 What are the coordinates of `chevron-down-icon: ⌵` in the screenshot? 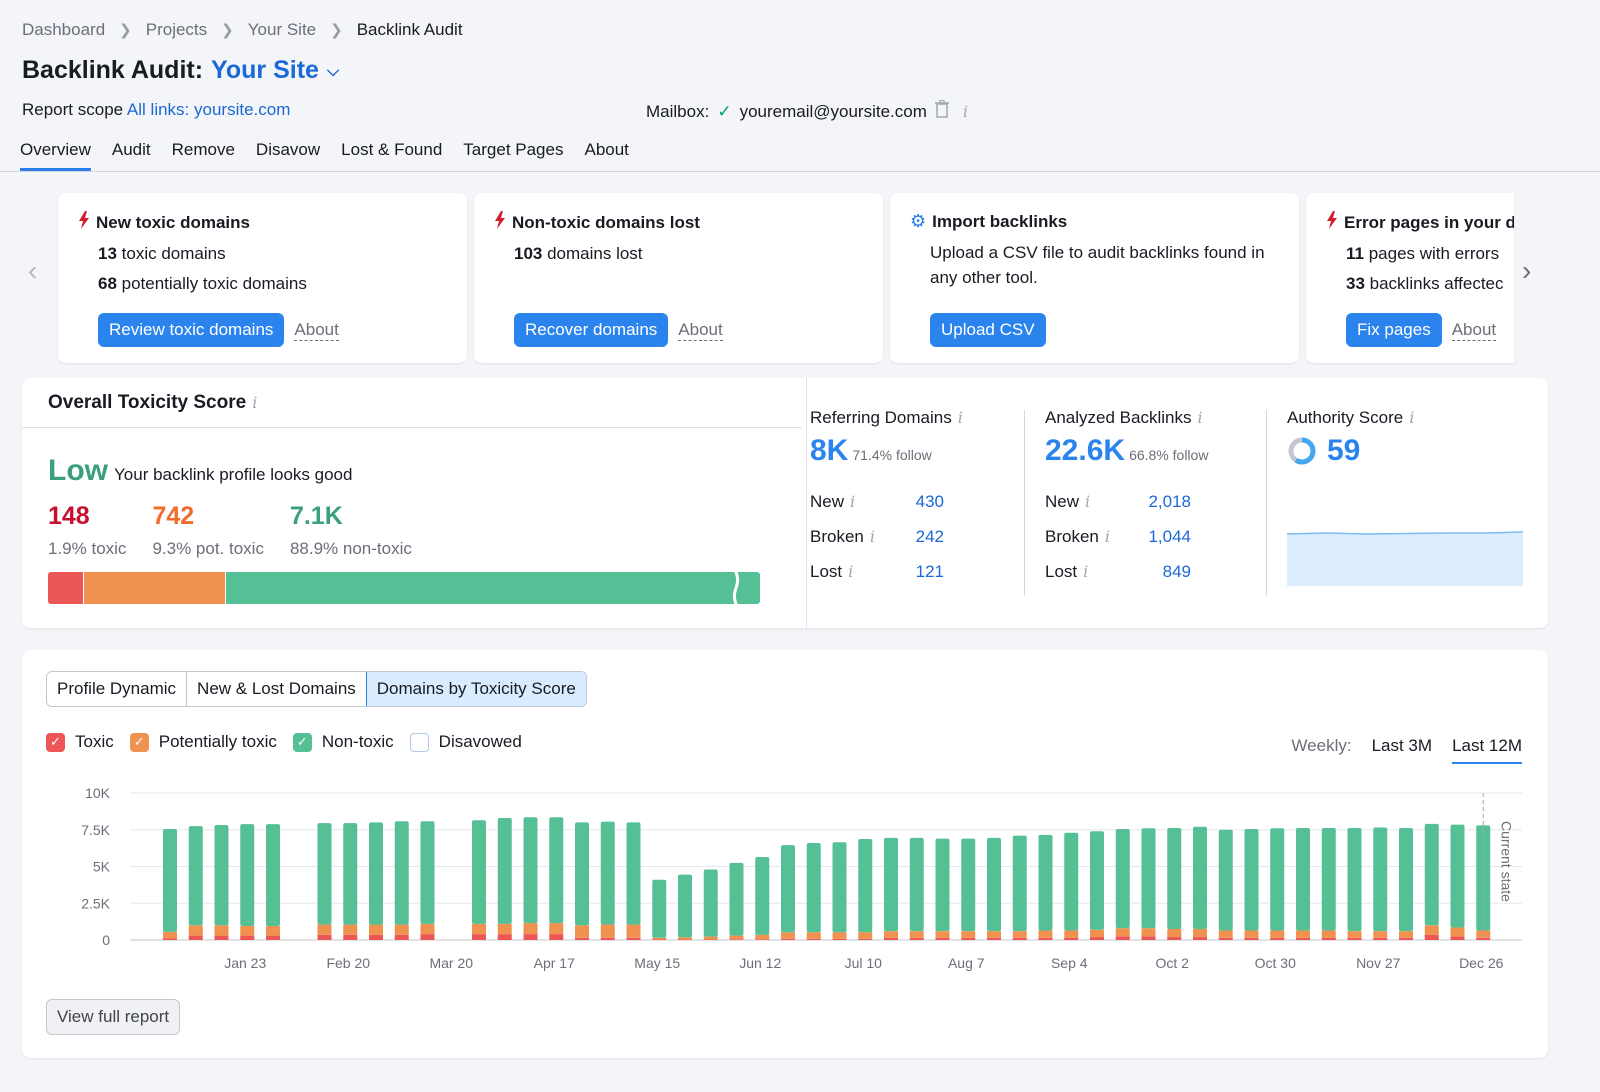 It's located at (333, 72).